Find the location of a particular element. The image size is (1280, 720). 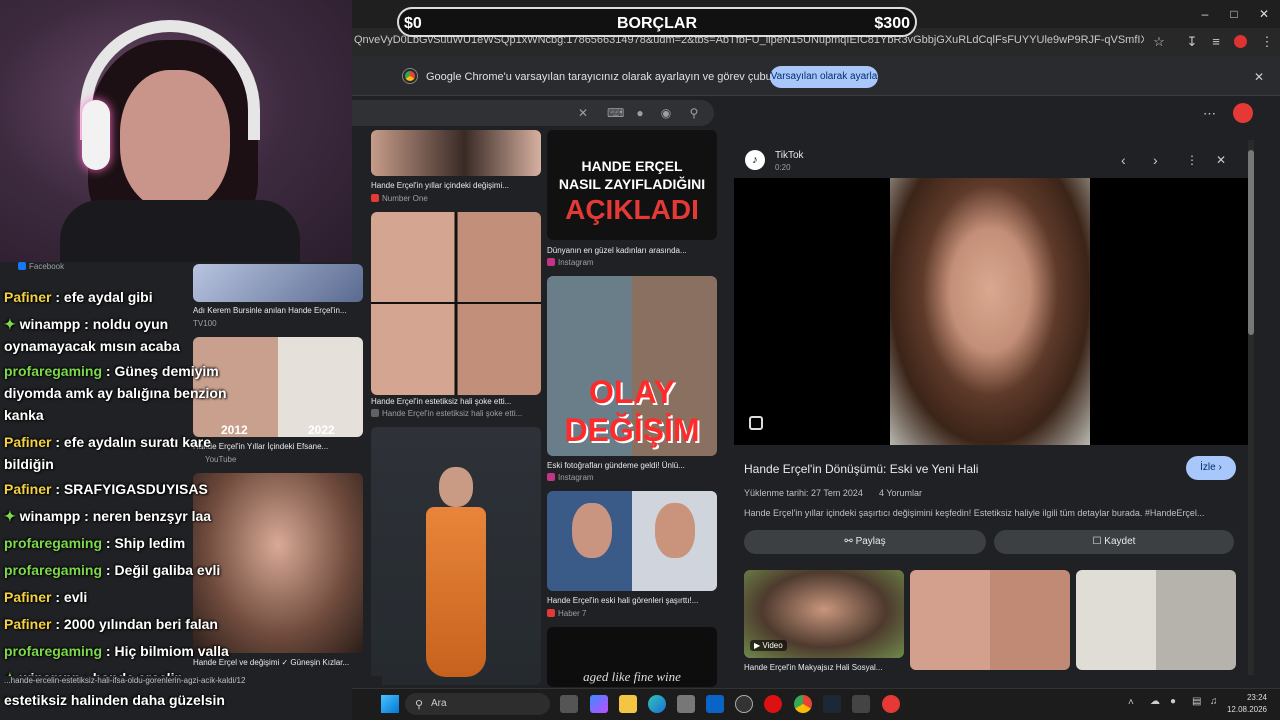

chat-text: kanka is located at coordinates (24, 415).